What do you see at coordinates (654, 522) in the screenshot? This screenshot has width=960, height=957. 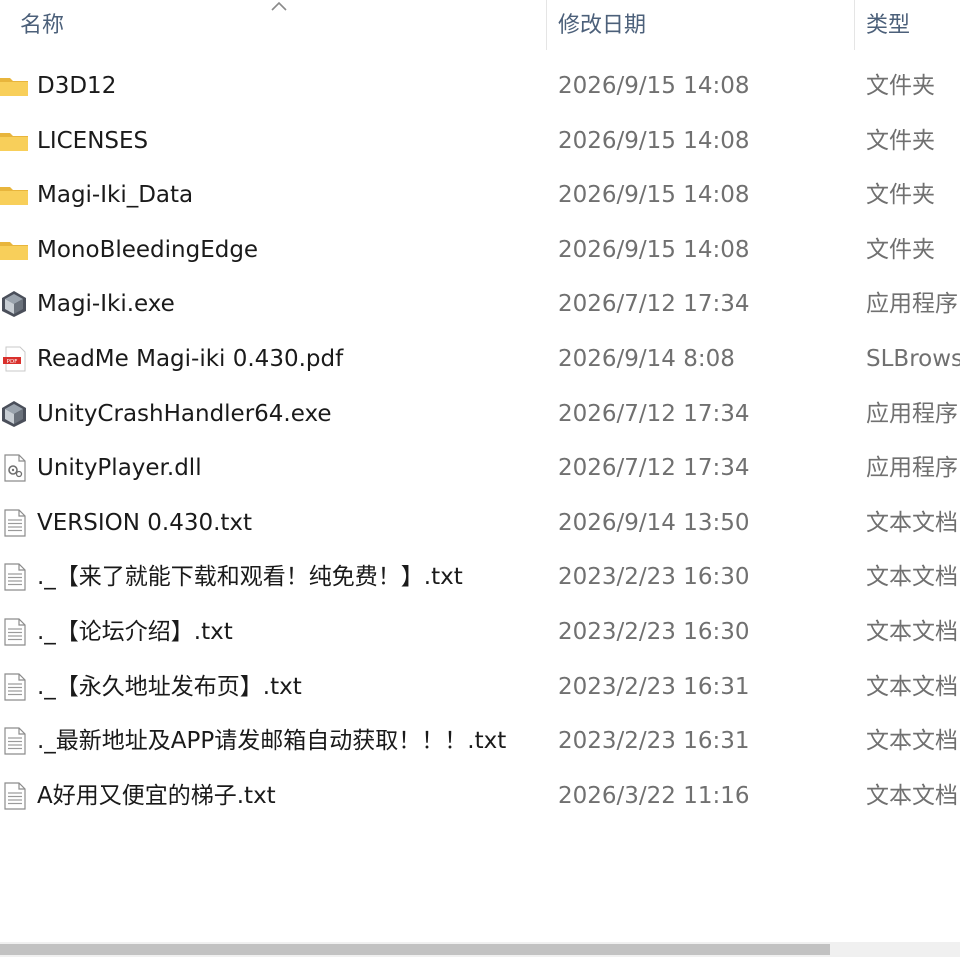 I see `file-date-modified: 2026/9/14 13:50` at bounding box center [654, 522].